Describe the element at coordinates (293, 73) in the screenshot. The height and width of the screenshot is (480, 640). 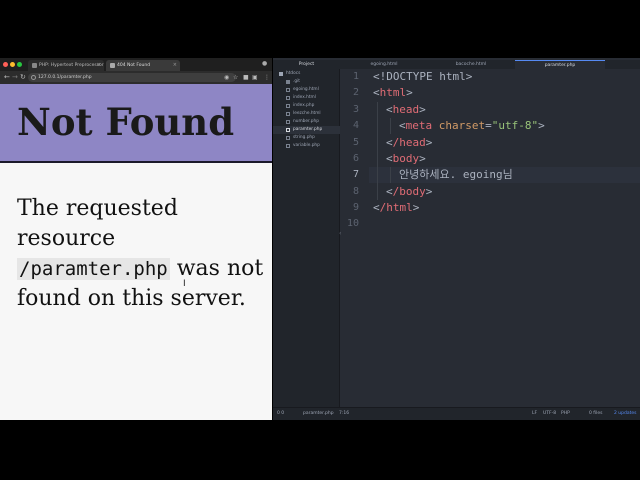
I see `tree-item-label: htdocs` at that location.